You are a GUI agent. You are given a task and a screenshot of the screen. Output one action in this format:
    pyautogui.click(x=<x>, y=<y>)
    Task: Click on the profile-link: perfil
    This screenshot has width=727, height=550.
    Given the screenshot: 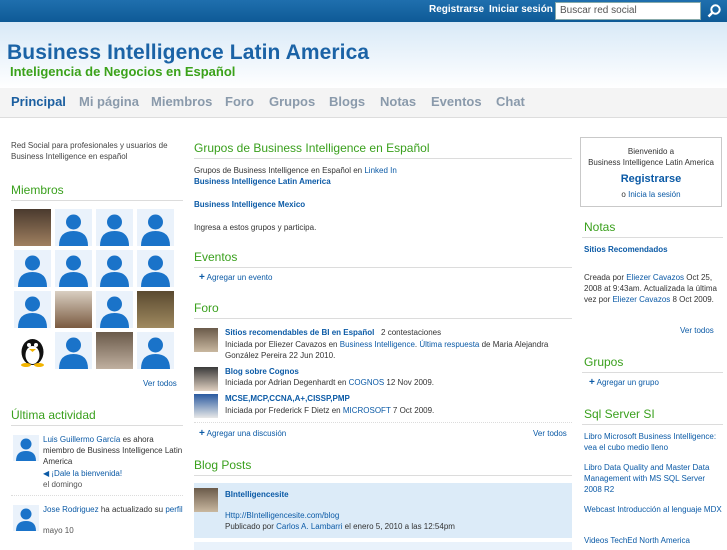 What is the action you would take?
    pyautogui.click(x=173, y=509)
    